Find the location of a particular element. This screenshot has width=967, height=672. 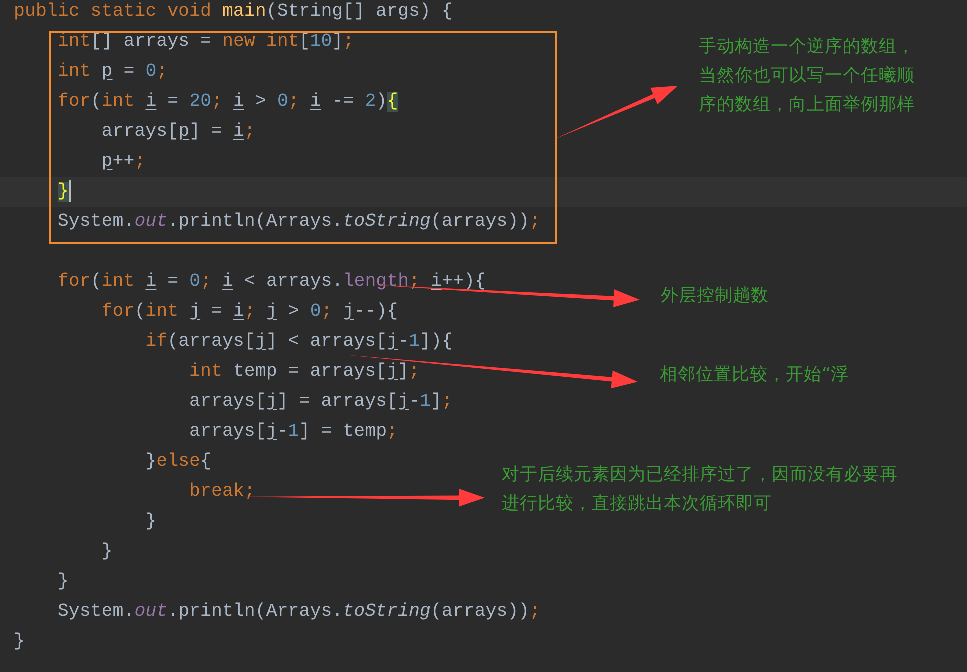

code-line: arrays[p] = i; is located at coordinates (178, 132).